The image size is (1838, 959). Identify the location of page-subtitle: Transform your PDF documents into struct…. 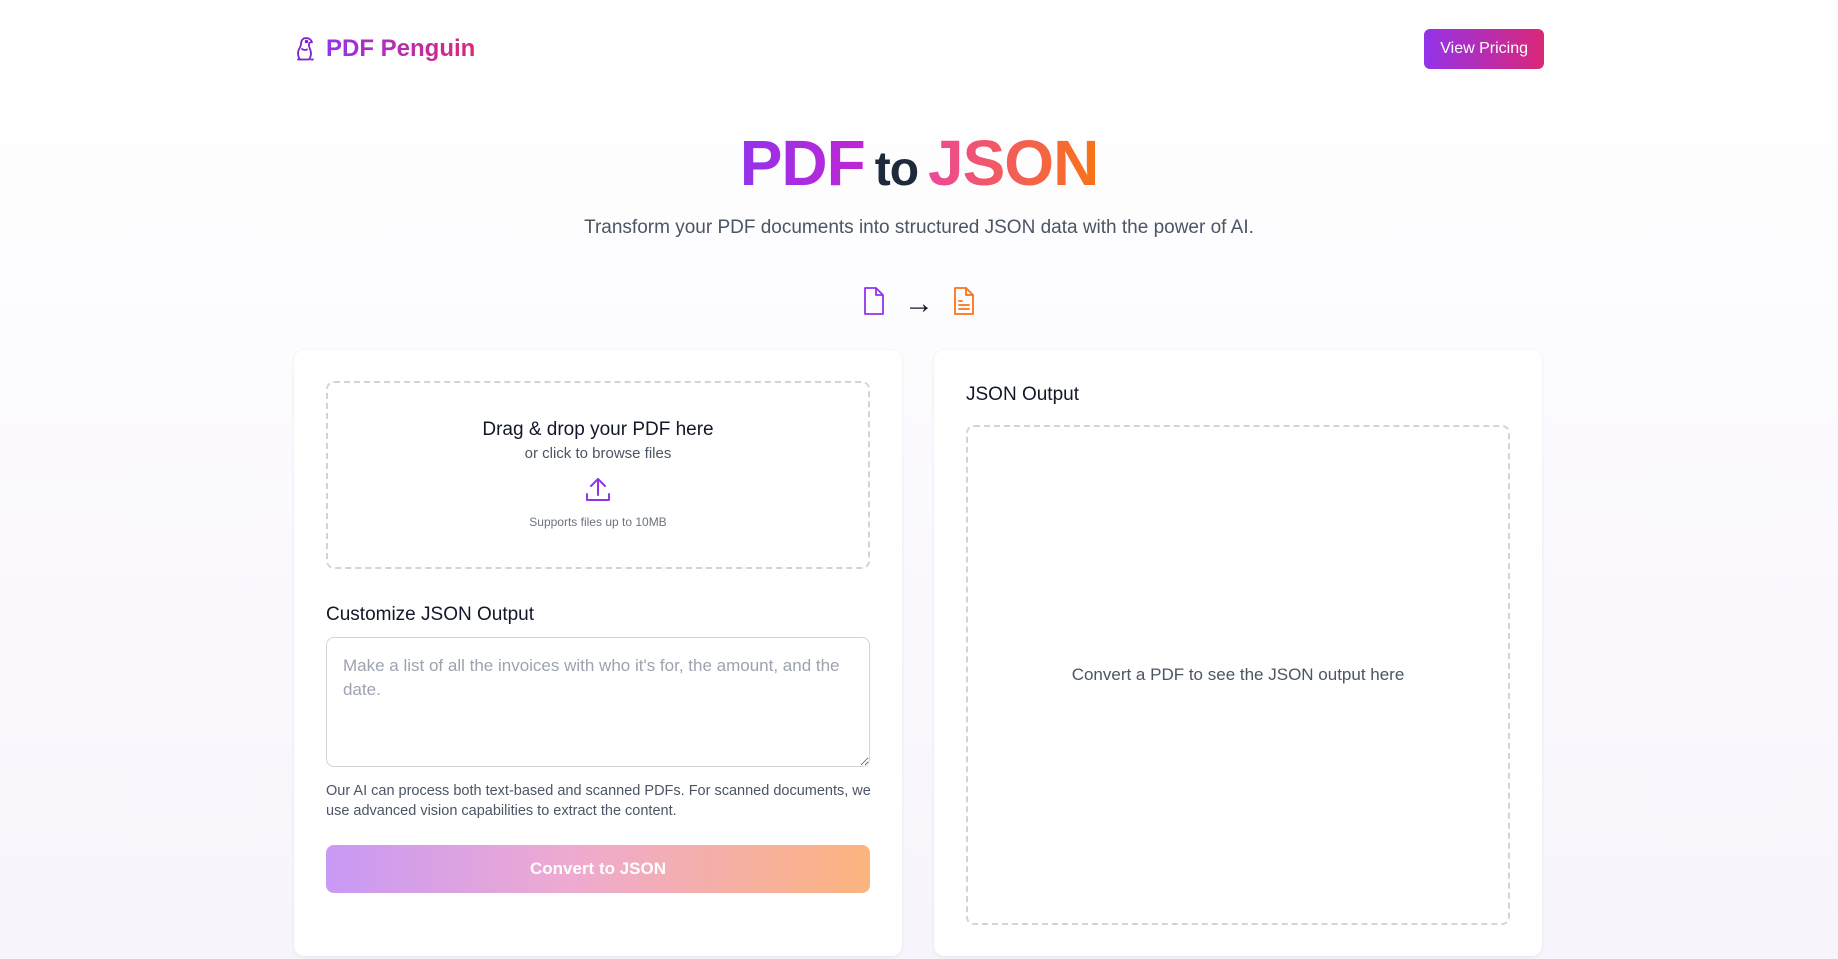
(919, 227).